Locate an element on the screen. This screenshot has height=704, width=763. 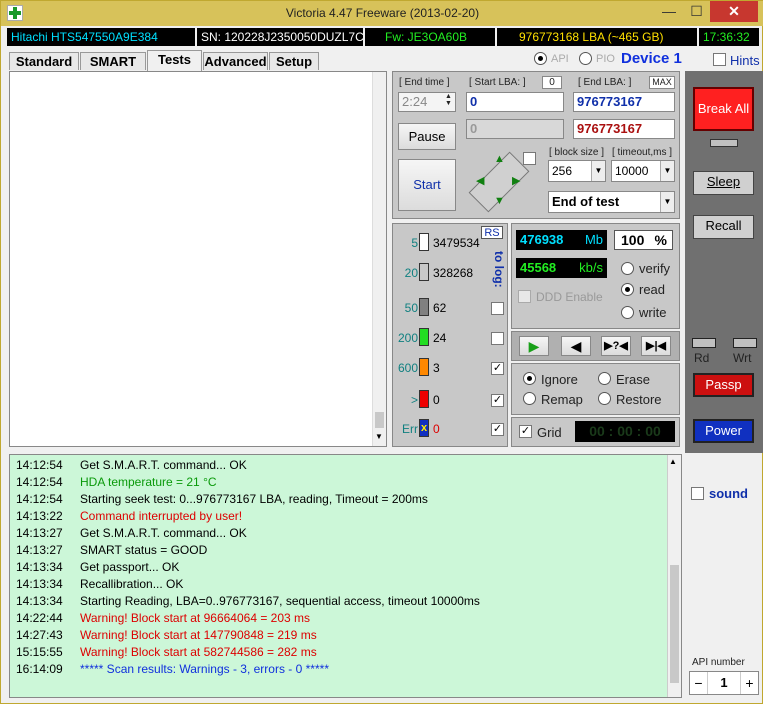
write-radio is located at coordinates (627, 312).